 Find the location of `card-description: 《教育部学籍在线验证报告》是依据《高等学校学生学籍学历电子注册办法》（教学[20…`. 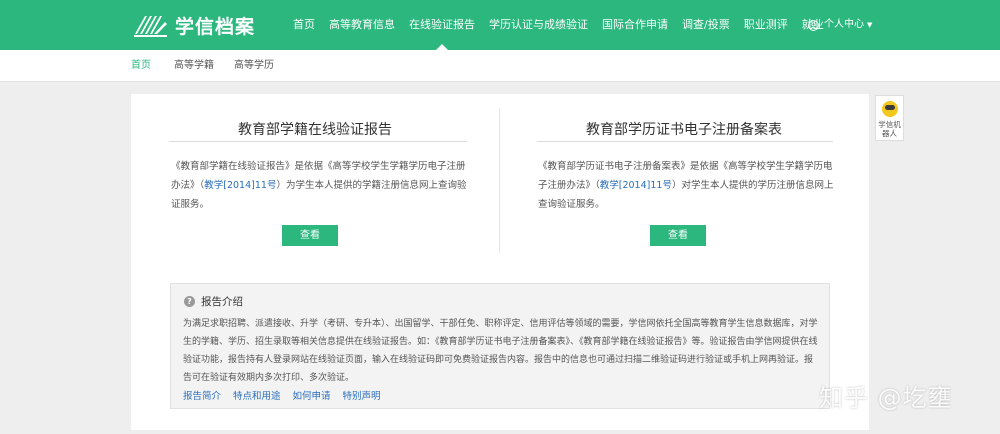

card-description: 《教育部学籍在线验证报告》是依据《高等学校学生学籍学历电子注册办法》（教学[20… is located at coordinates (319, 185).